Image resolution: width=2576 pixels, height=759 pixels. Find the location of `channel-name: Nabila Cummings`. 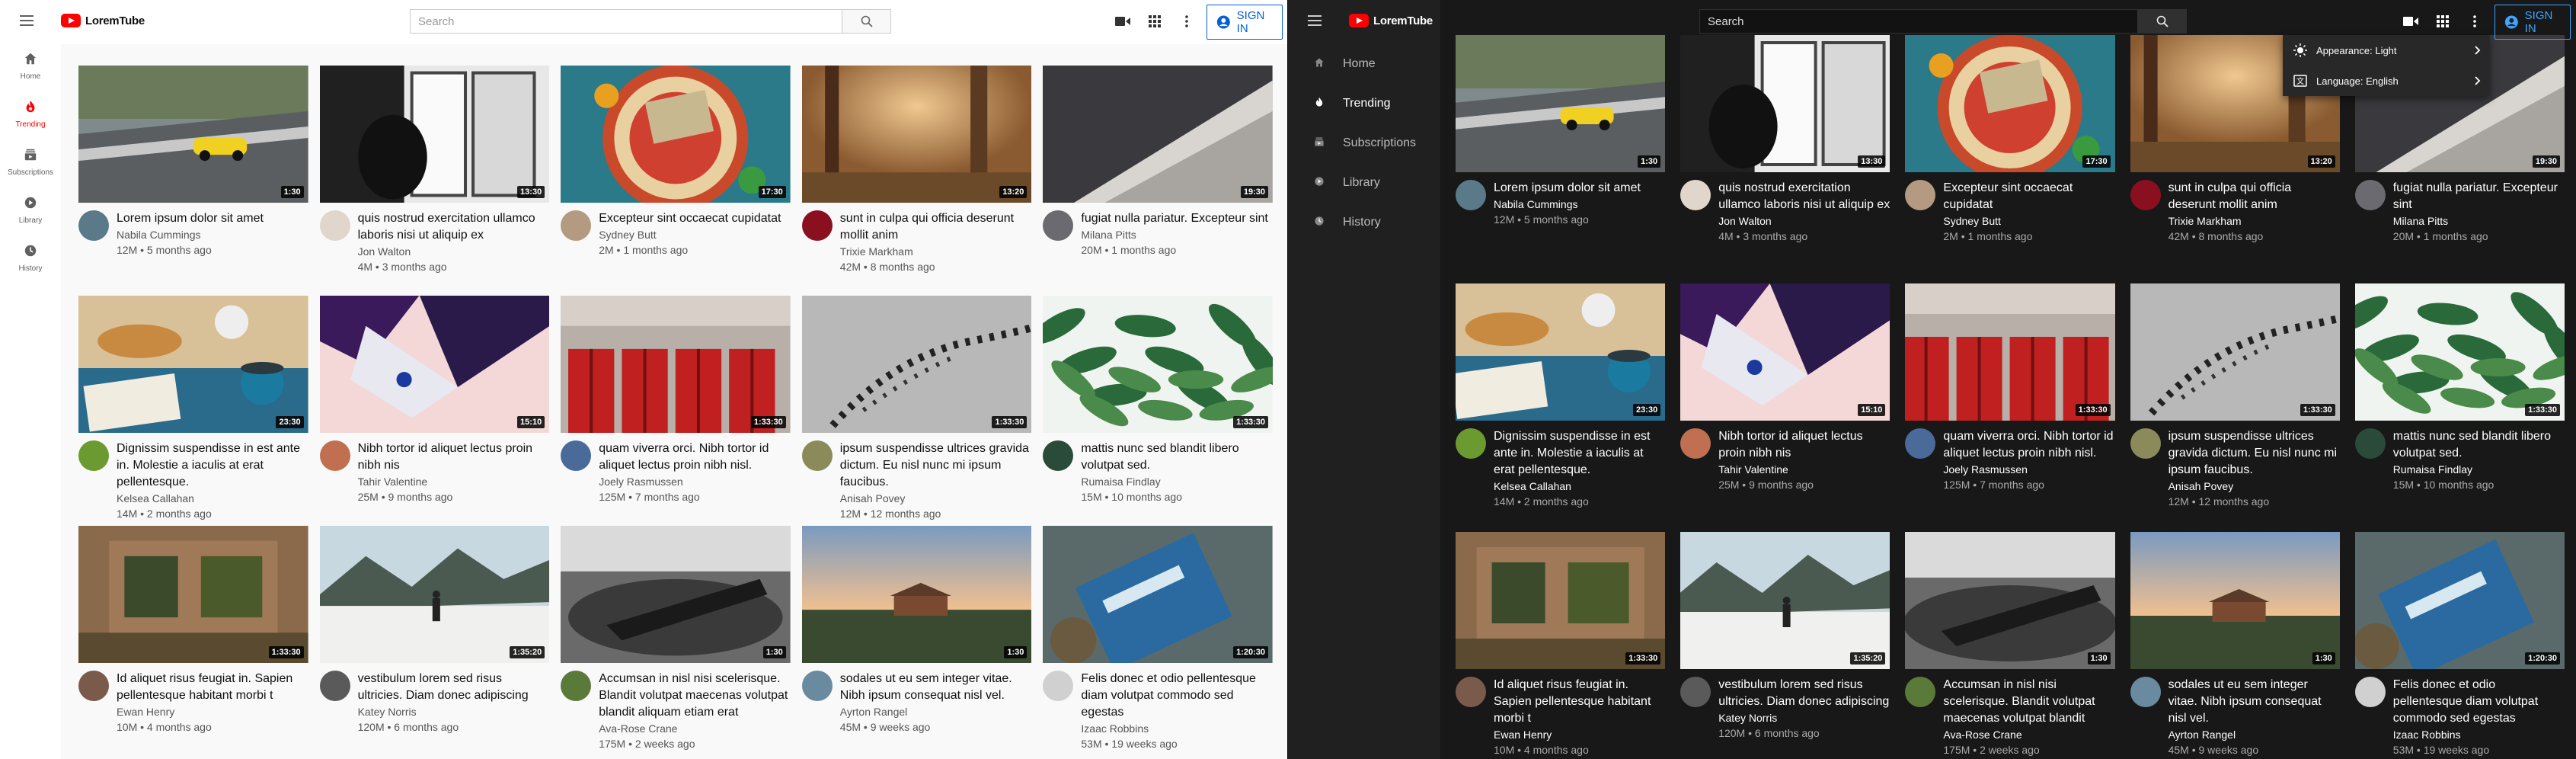

channel-name: Nabila Cummings is located at coordinates (1579, 204).